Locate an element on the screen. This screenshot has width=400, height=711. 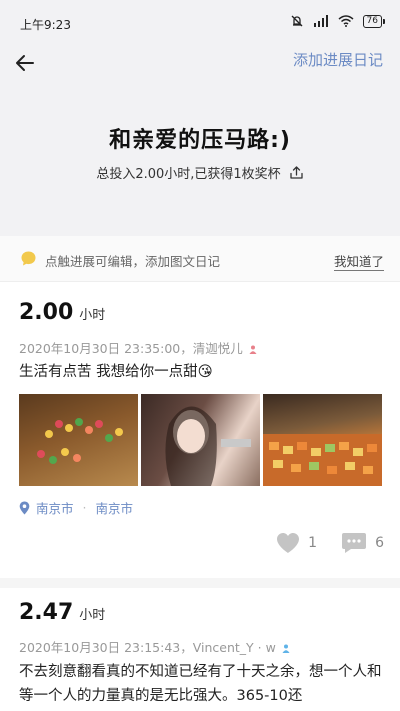
entry-hours: 2.47 小时 is located at coordinates (62, 612).